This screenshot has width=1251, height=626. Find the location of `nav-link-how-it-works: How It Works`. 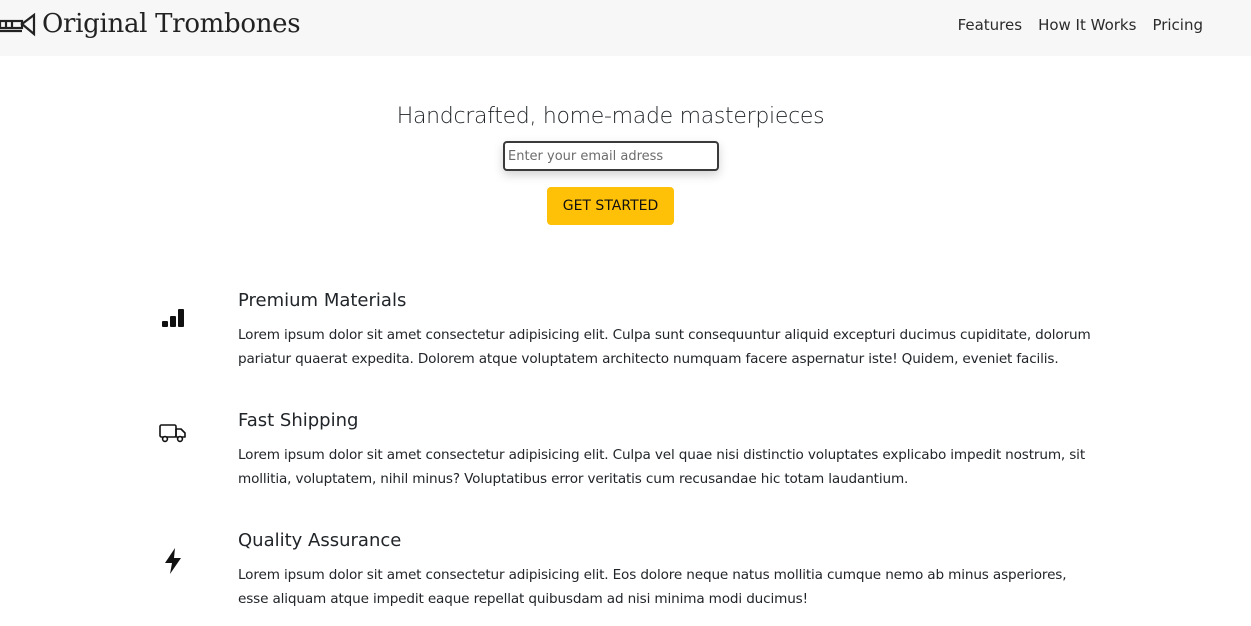

nav-link-how-it-works: How It Works is located at coordinates (1087, 25).